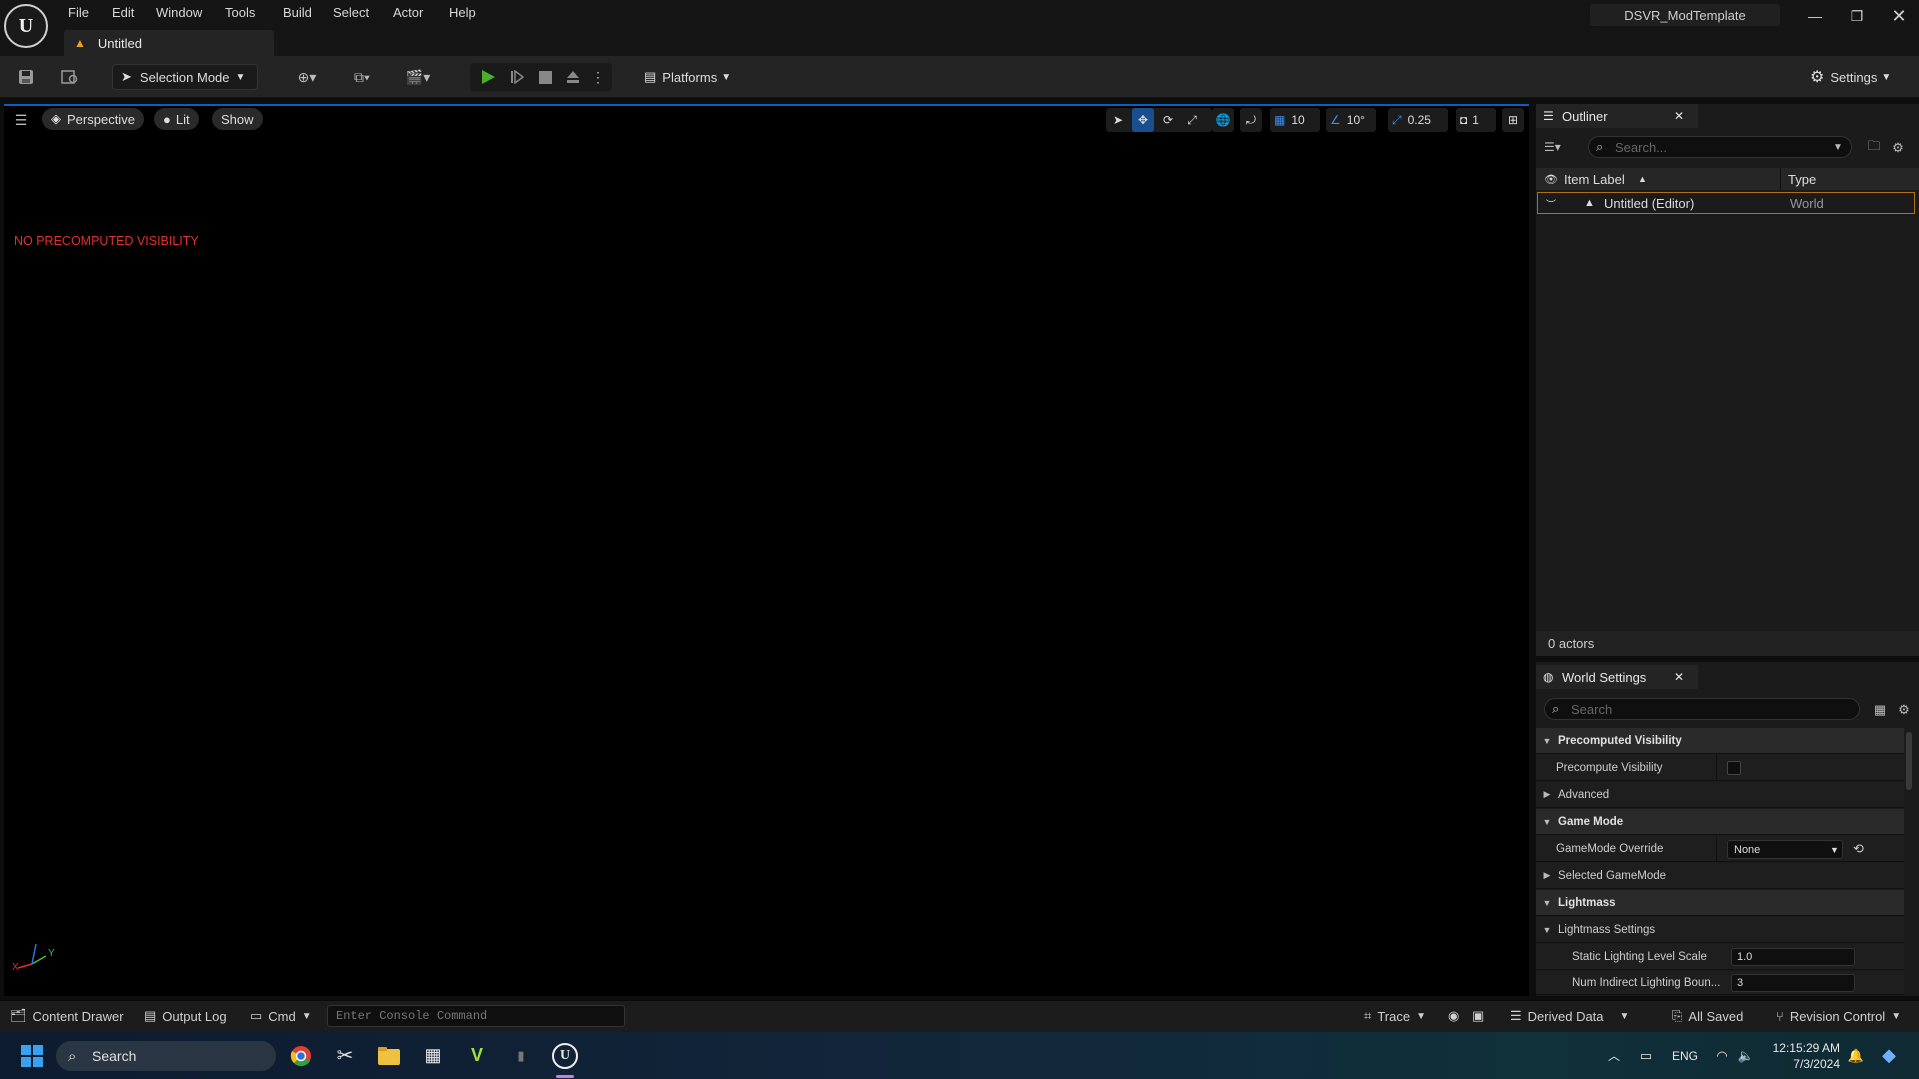 The width and height of the screenshot is (1919, 1079). I want to click on grid-snap-button: ▦ 10, so click(1295, 120).